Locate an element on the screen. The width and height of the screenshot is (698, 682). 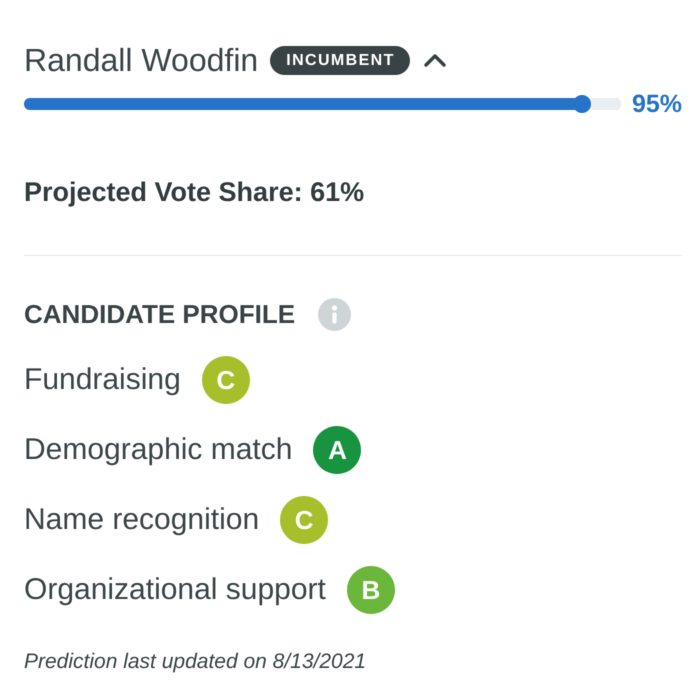
percent-label: 95% is located at coordinates (657, 104).